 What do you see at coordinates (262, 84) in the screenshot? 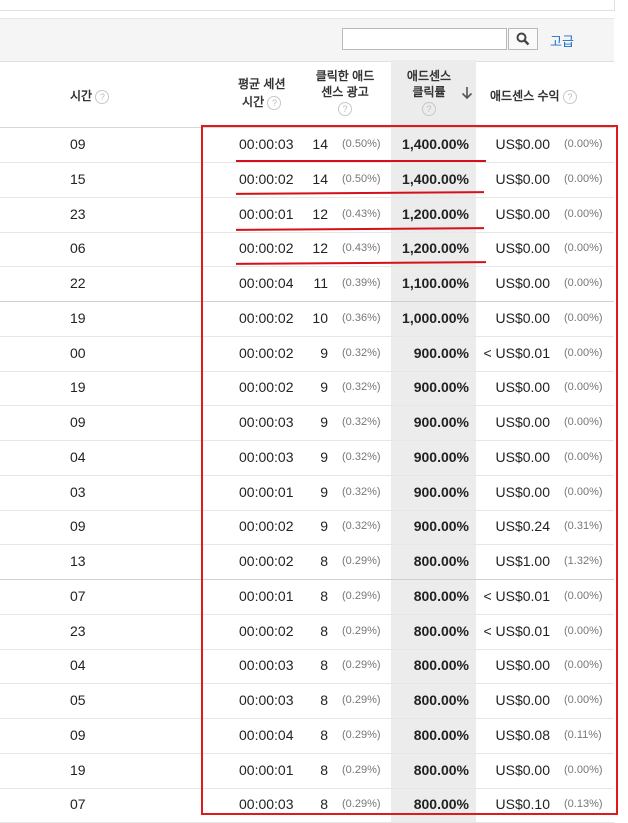
I see `column-label: 평균 세션` at bounding box center [262, 84].